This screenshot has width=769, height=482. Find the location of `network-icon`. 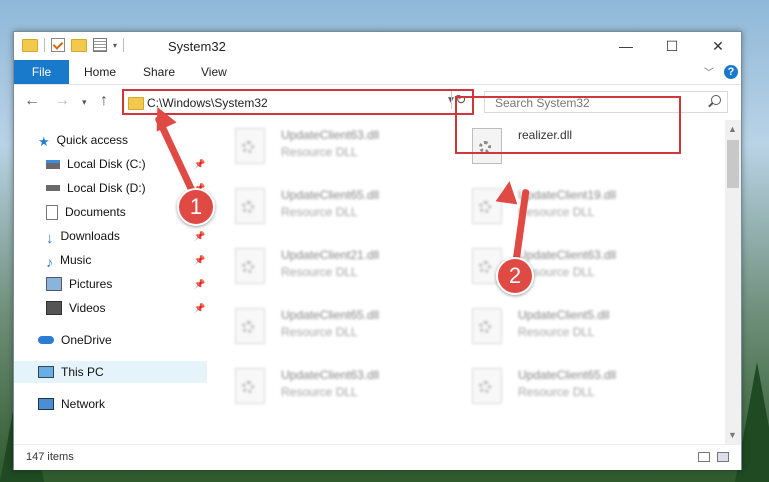

network-icon is located at coordinates (46, 404).